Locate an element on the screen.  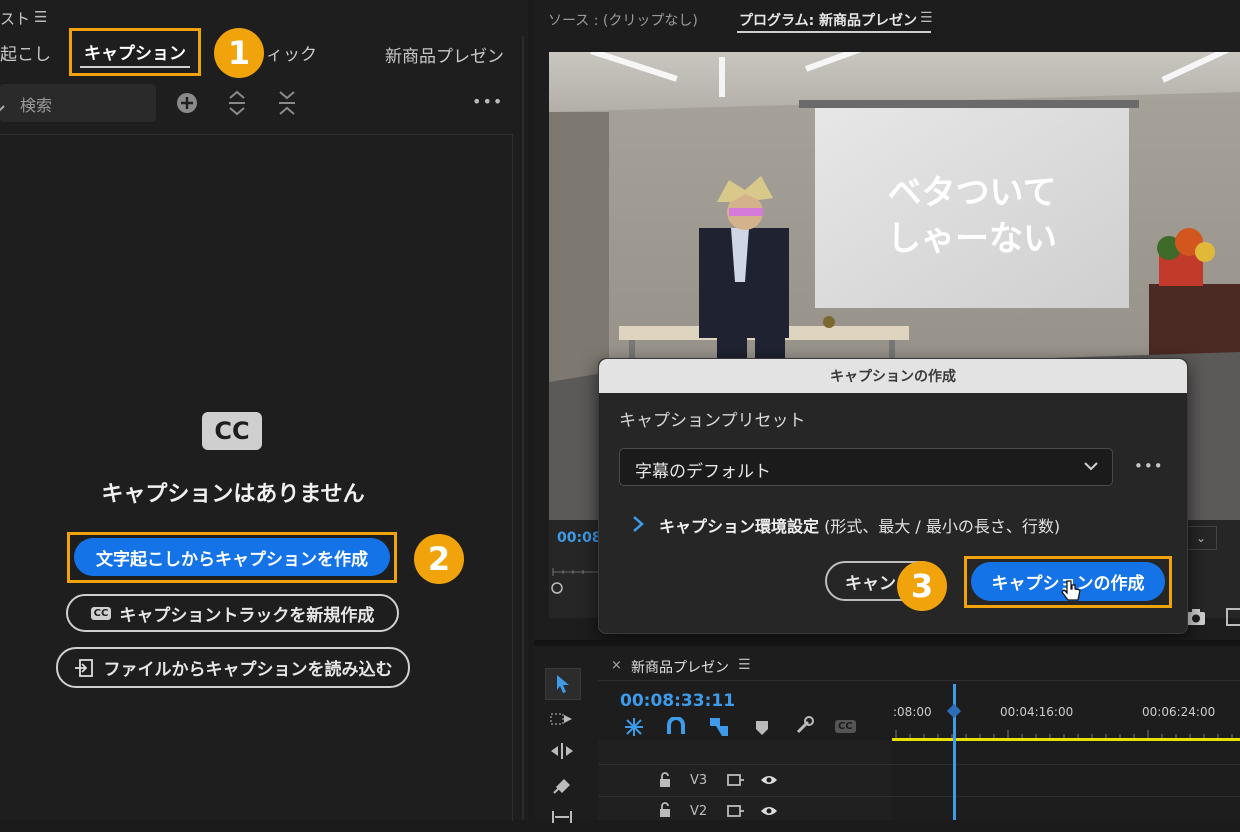
tab-captions-underline is located at coordinates (135, 67).